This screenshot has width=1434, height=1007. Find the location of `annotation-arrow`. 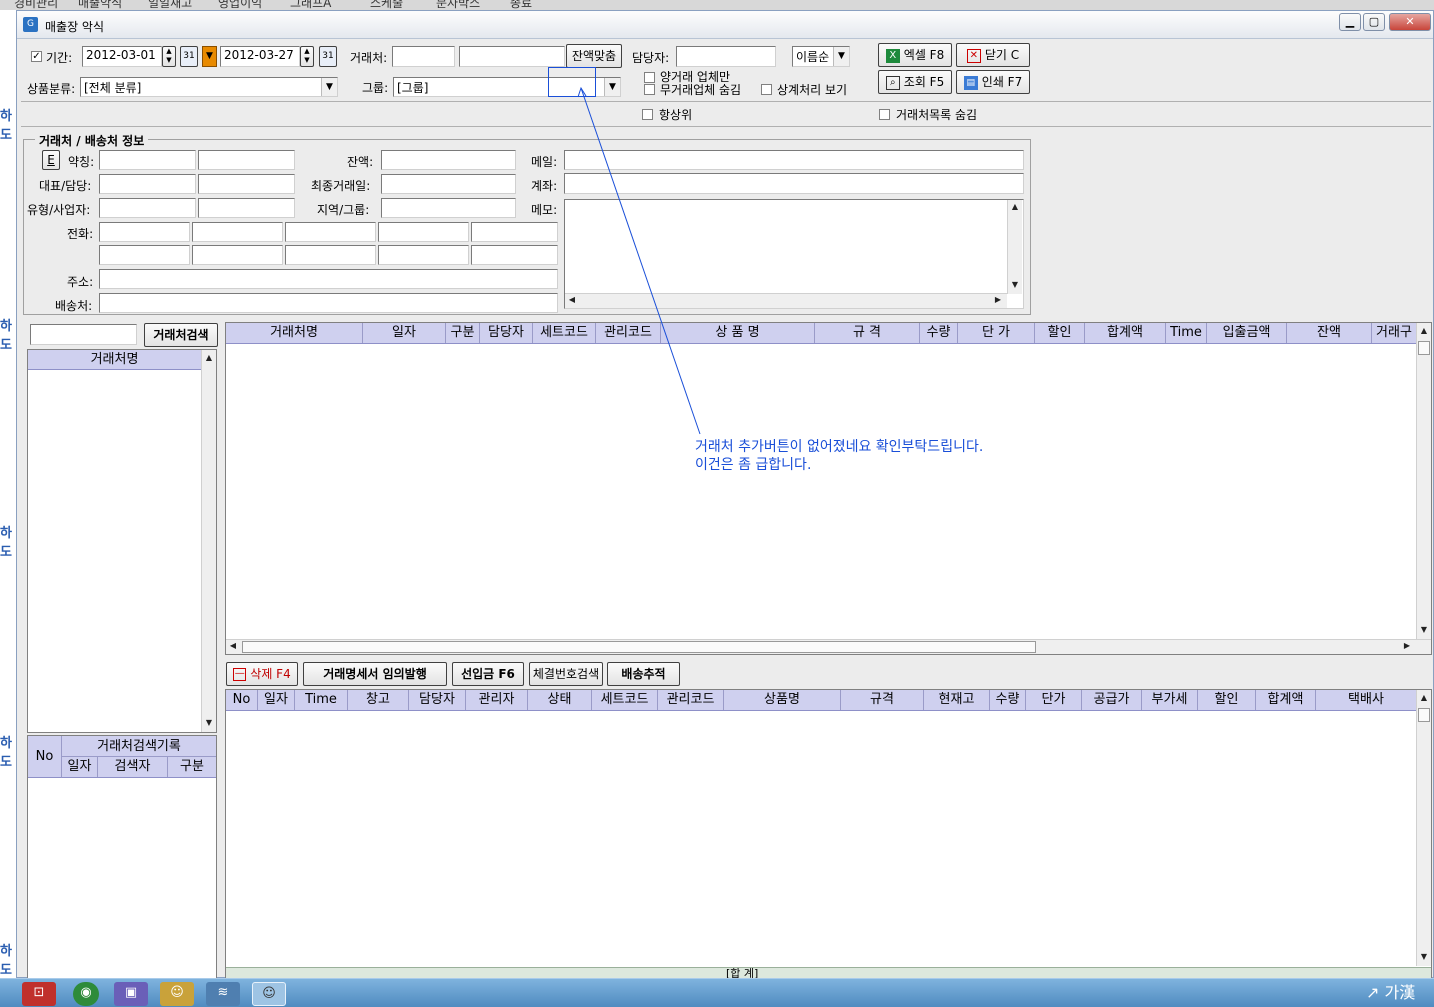

annotation-arrow is located at coordinates (639, 260).